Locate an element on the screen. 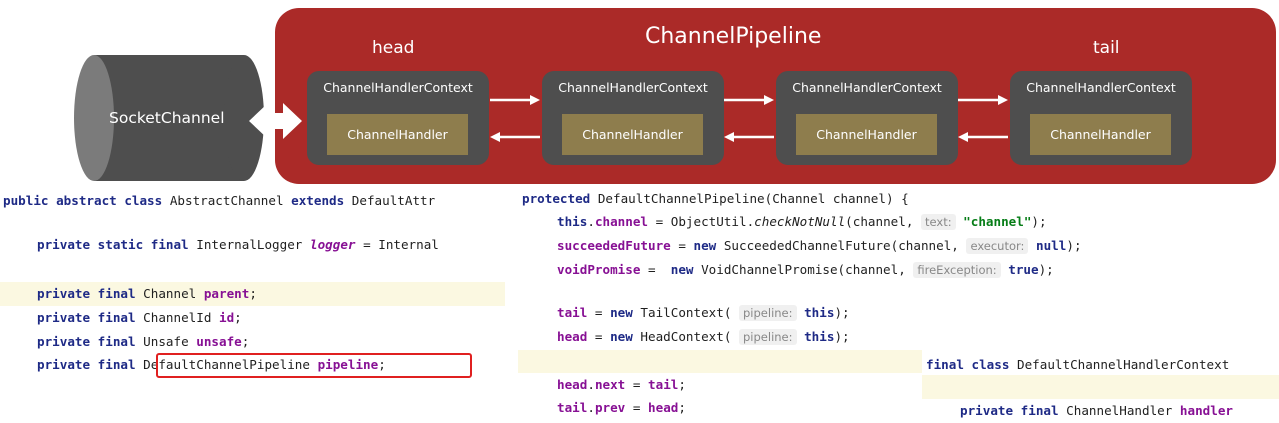 This screenshot has width=1279, height=423. handler-field: private final ChannelHandler handler is located at coordinates (1096, 410).